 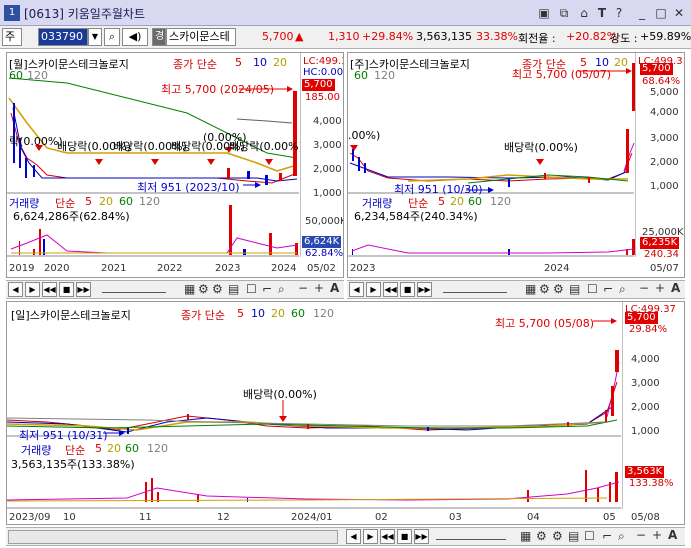 What do you see at coordinates (645, 407) in the screenshot?
I see `daily-ytick-2000: 2,000` at bounding box center [645, 407].